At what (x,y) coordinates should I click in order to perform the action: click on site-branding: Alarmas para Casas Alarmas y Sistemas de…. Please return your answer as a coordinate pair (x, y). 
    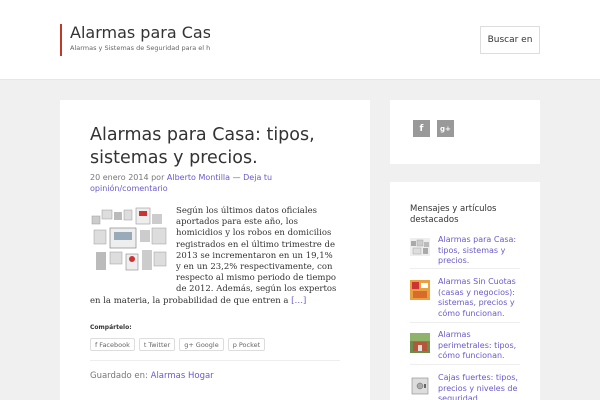
    Looking at the image, I should click on (135, 40).